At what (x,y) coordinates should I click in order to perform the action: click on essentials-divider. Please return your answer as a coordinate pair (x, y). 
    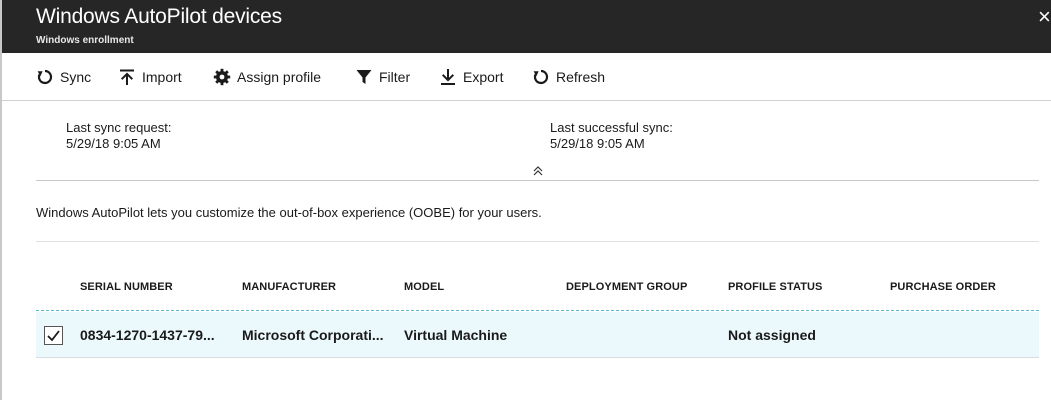
    Looking at the image, I should click on (537, 180).